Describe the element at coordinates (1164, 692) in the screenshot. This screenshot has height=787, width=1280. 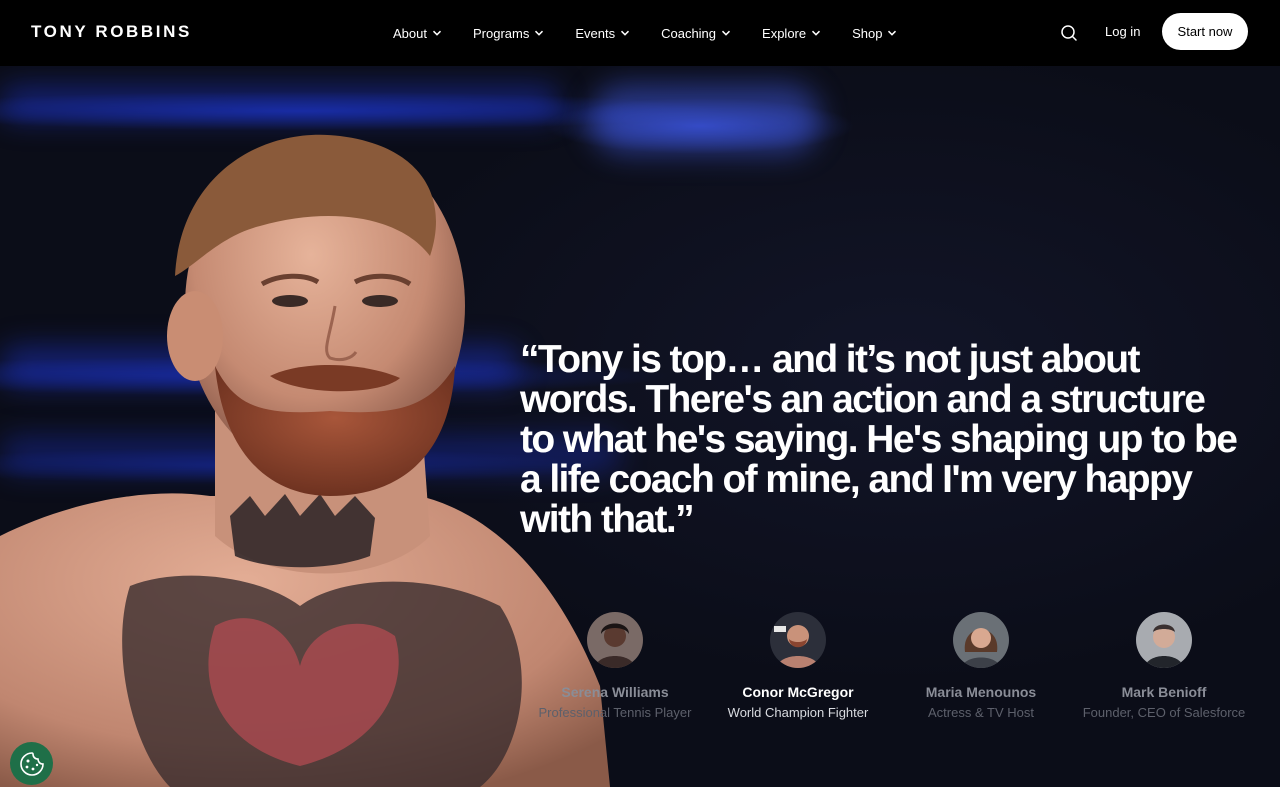
I see `testimonial-name: Mark Benioff` at that location.